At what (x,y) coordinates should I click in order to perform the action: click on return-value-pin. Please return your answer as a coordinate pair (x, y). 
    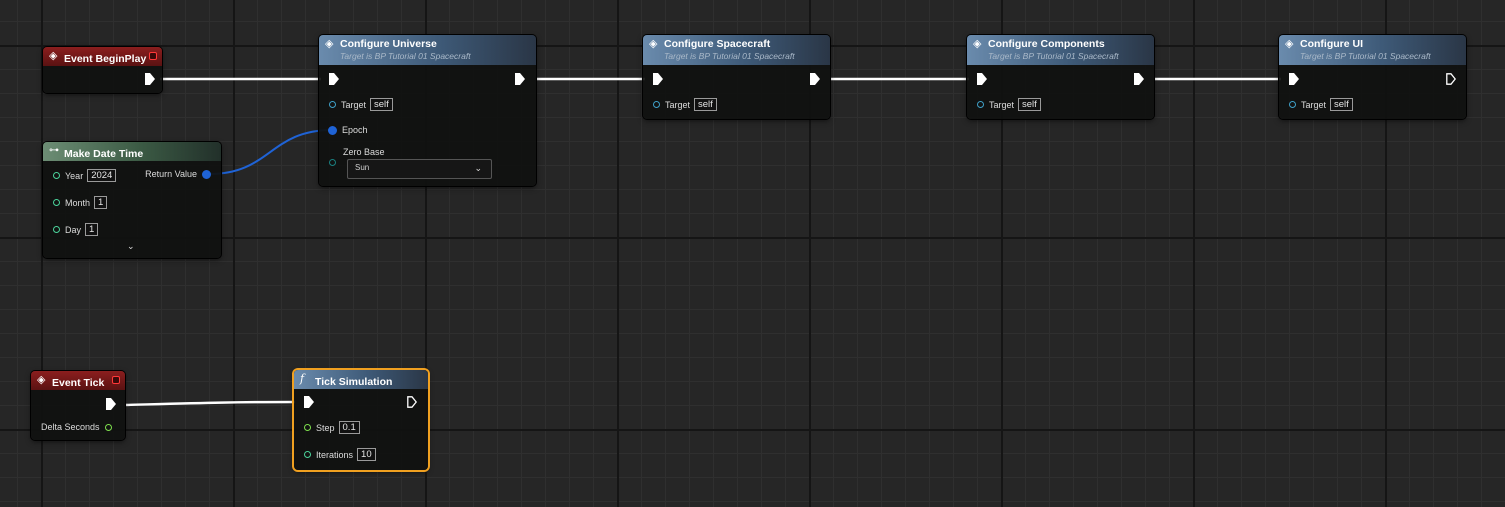
    Looking at the image, I should click on (206, 174).